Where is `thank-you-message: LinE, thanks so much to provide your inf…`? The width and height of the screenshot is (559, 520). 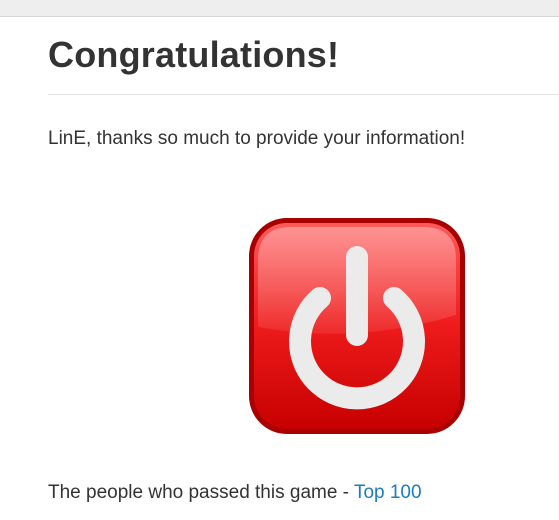
thank-you-message: LinE, thanks so much to provide your inf… is located at coordinates (257, 138).